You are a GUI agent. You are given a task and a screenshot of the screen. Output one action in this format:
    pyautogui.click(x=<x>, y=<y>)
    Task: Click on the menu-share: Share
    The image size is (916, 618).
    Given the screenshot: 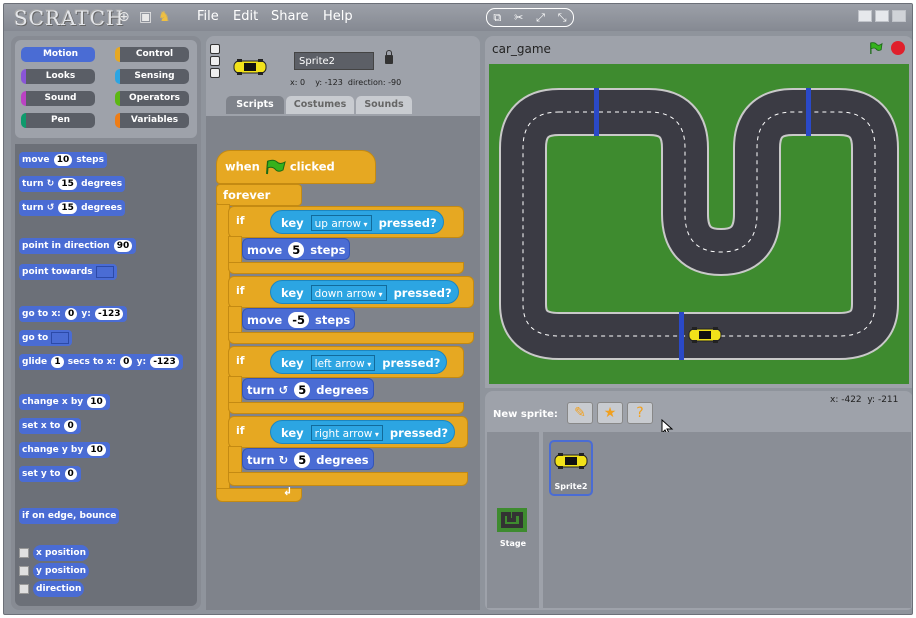 What is the action you would take?
    pyautogui.click(x=290, y=16)
    